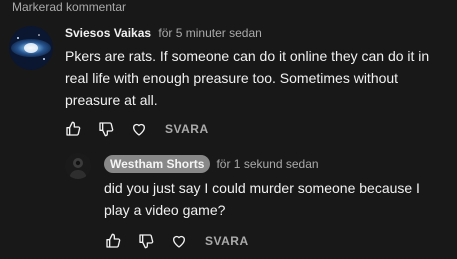 The width and height of the screenshot is (457, 259). I want to click on pinned-comment-label: Markerad kommentar, so click(69, 7).